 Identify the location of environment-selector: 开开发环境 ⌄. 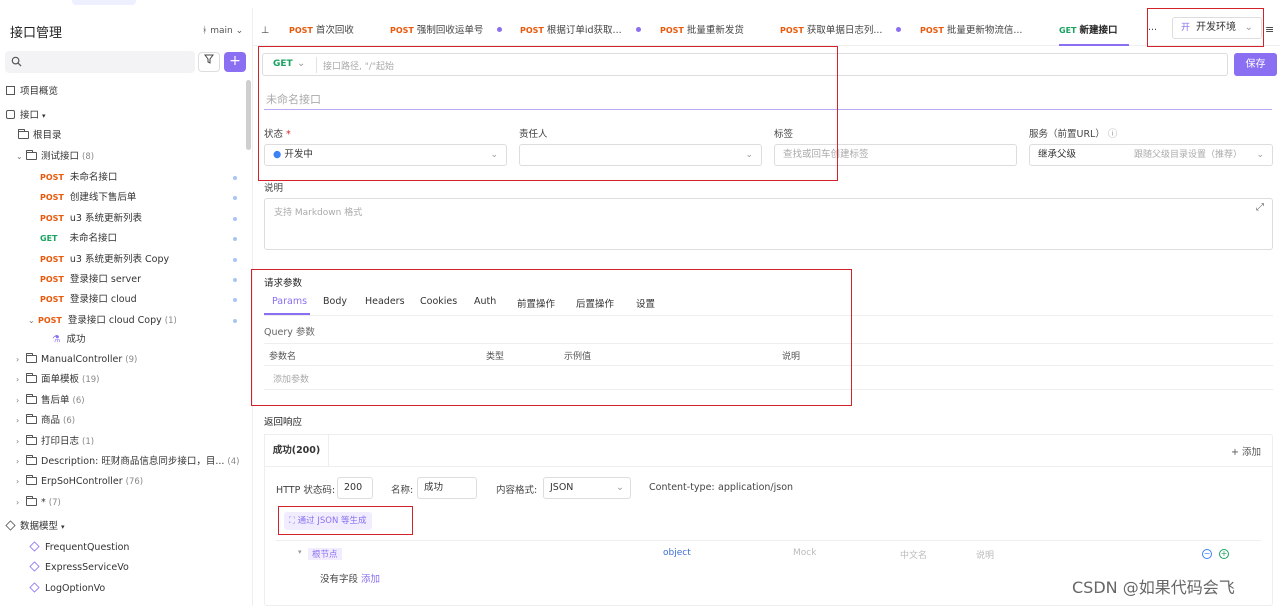
(1217, 28).